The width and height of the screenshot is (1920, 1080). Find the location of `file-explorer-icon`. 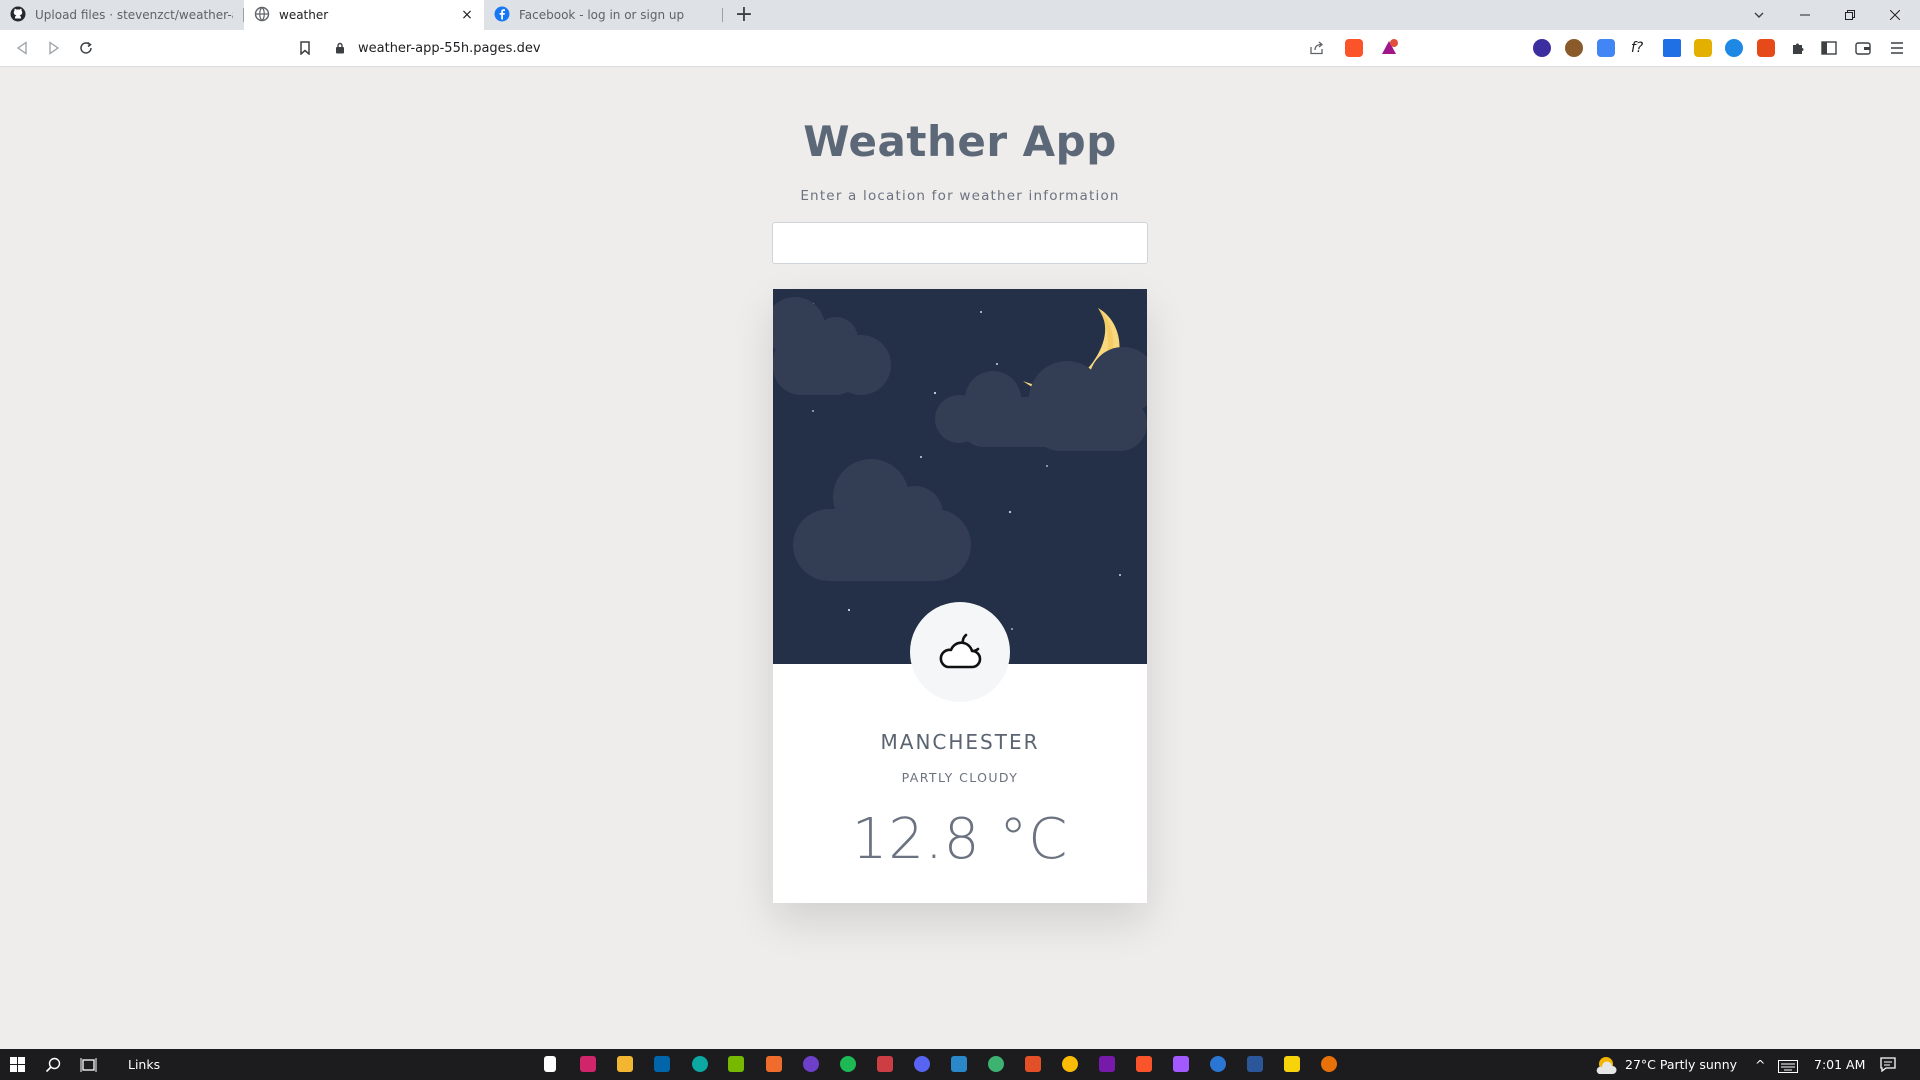

file-explorer-icon is located at coordinates (625, 1064).